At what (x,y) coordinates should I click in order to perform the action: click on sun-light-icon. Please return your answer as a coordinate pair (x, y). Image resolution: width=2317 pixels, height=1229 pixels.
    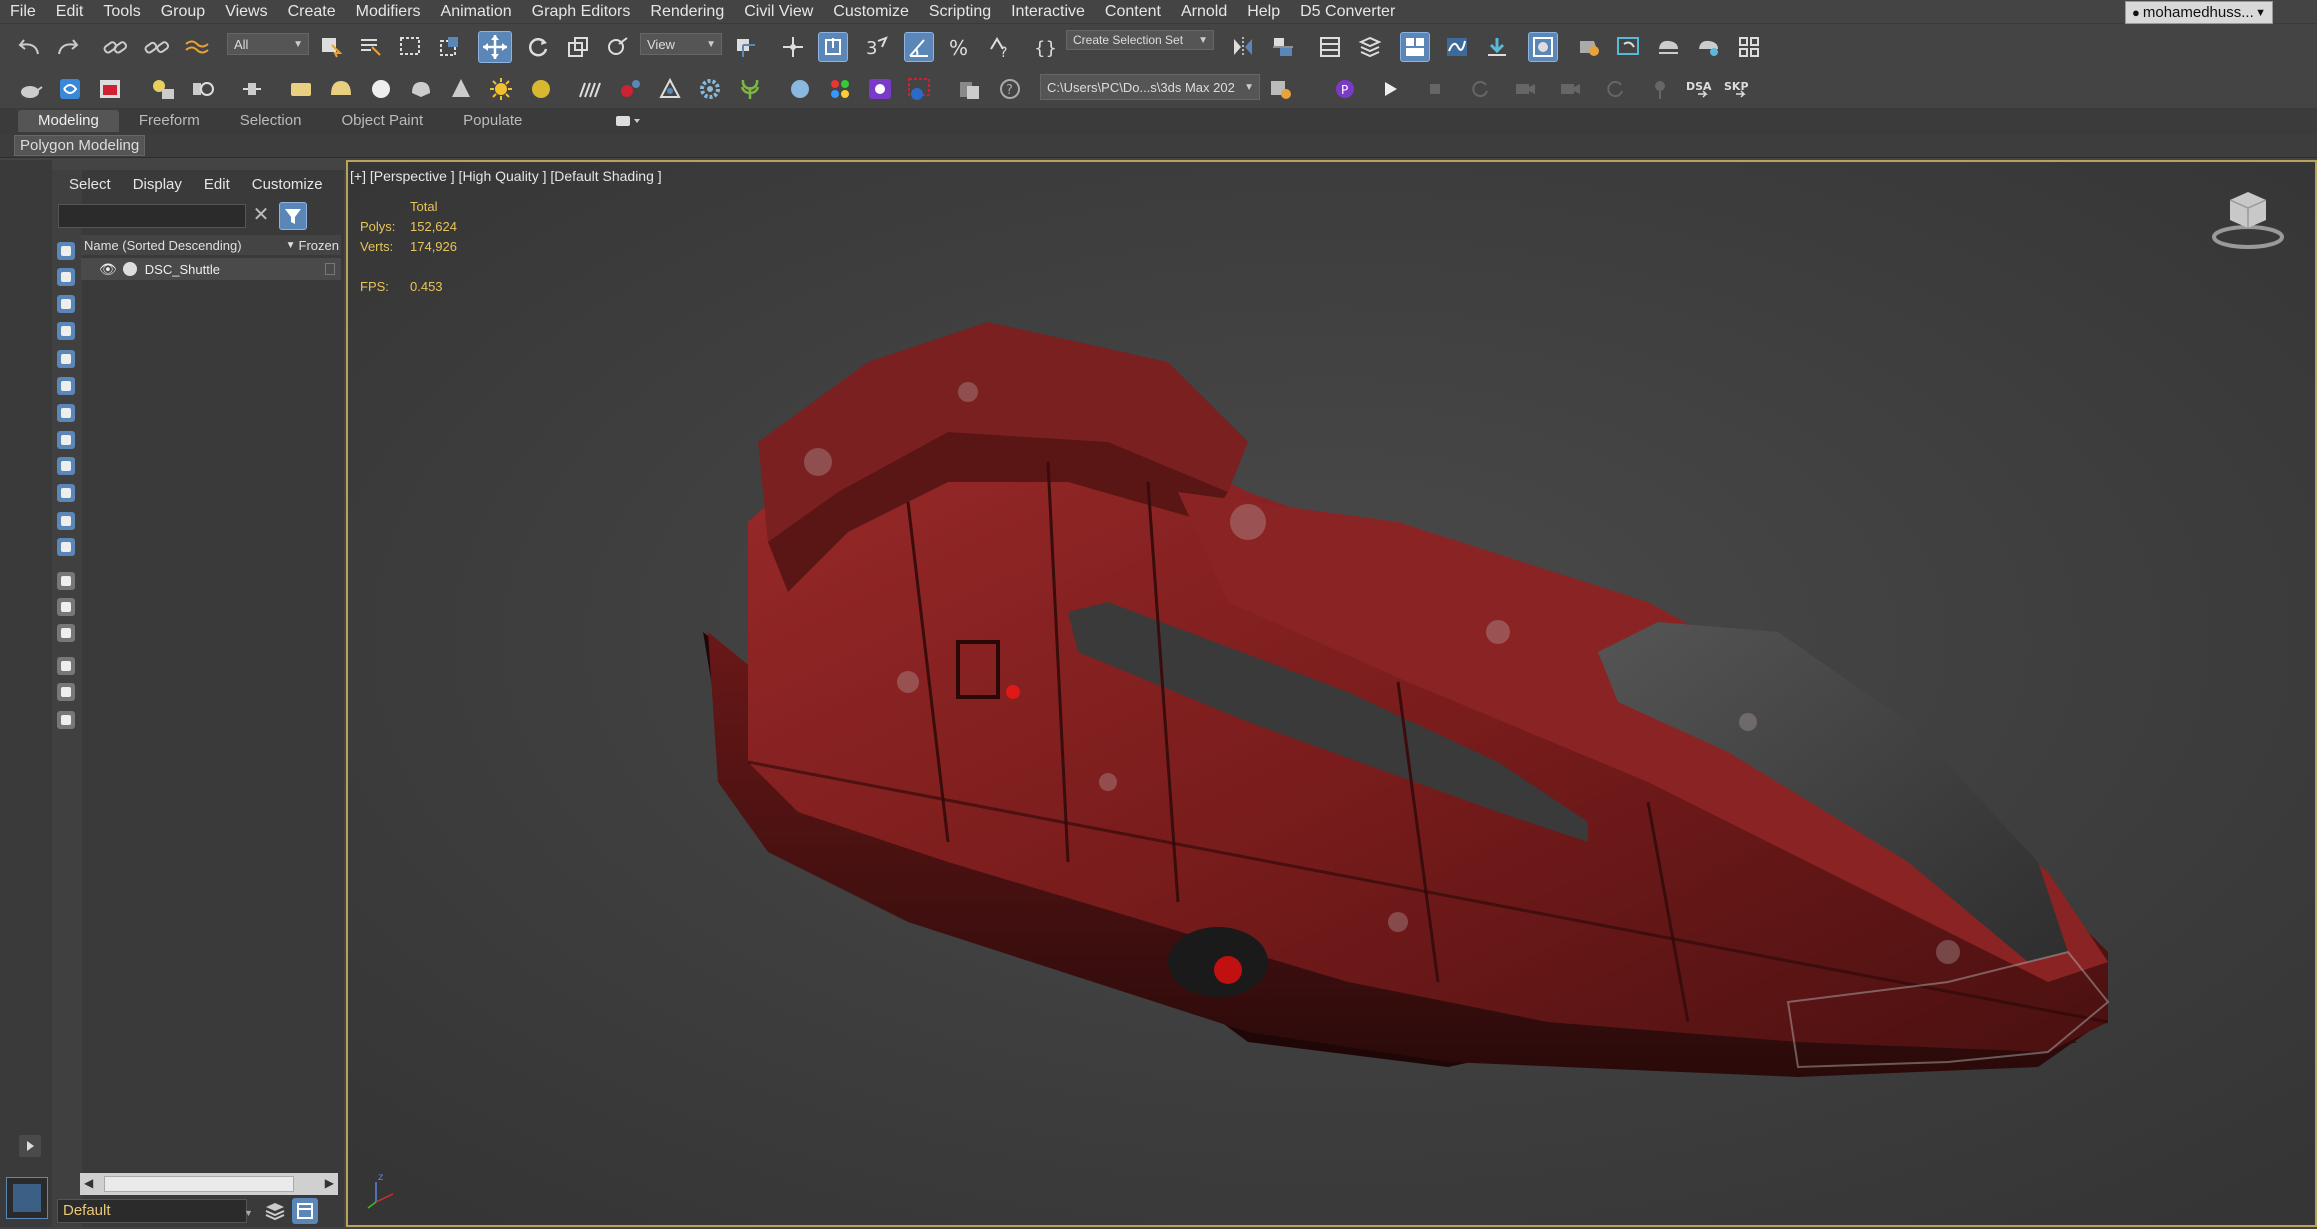
    Looking at the image, I should click on (501, 89).